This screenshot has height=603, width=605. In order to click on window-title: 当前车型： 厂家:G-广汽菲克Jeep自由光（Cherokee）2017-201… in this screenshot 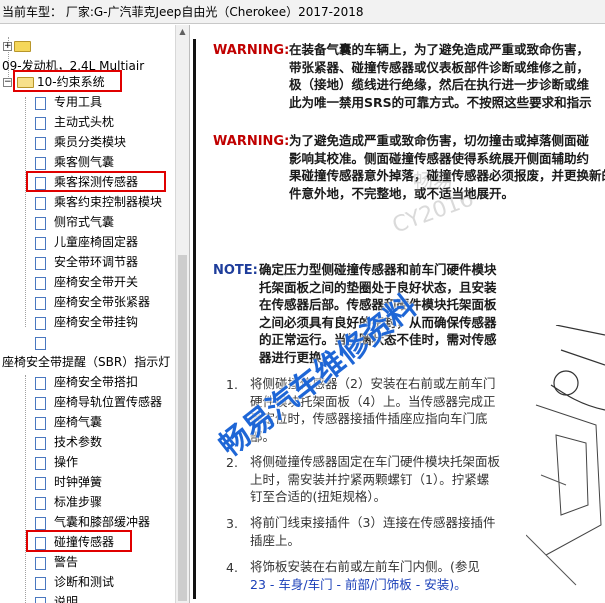, I will do `click(302, 12)`.